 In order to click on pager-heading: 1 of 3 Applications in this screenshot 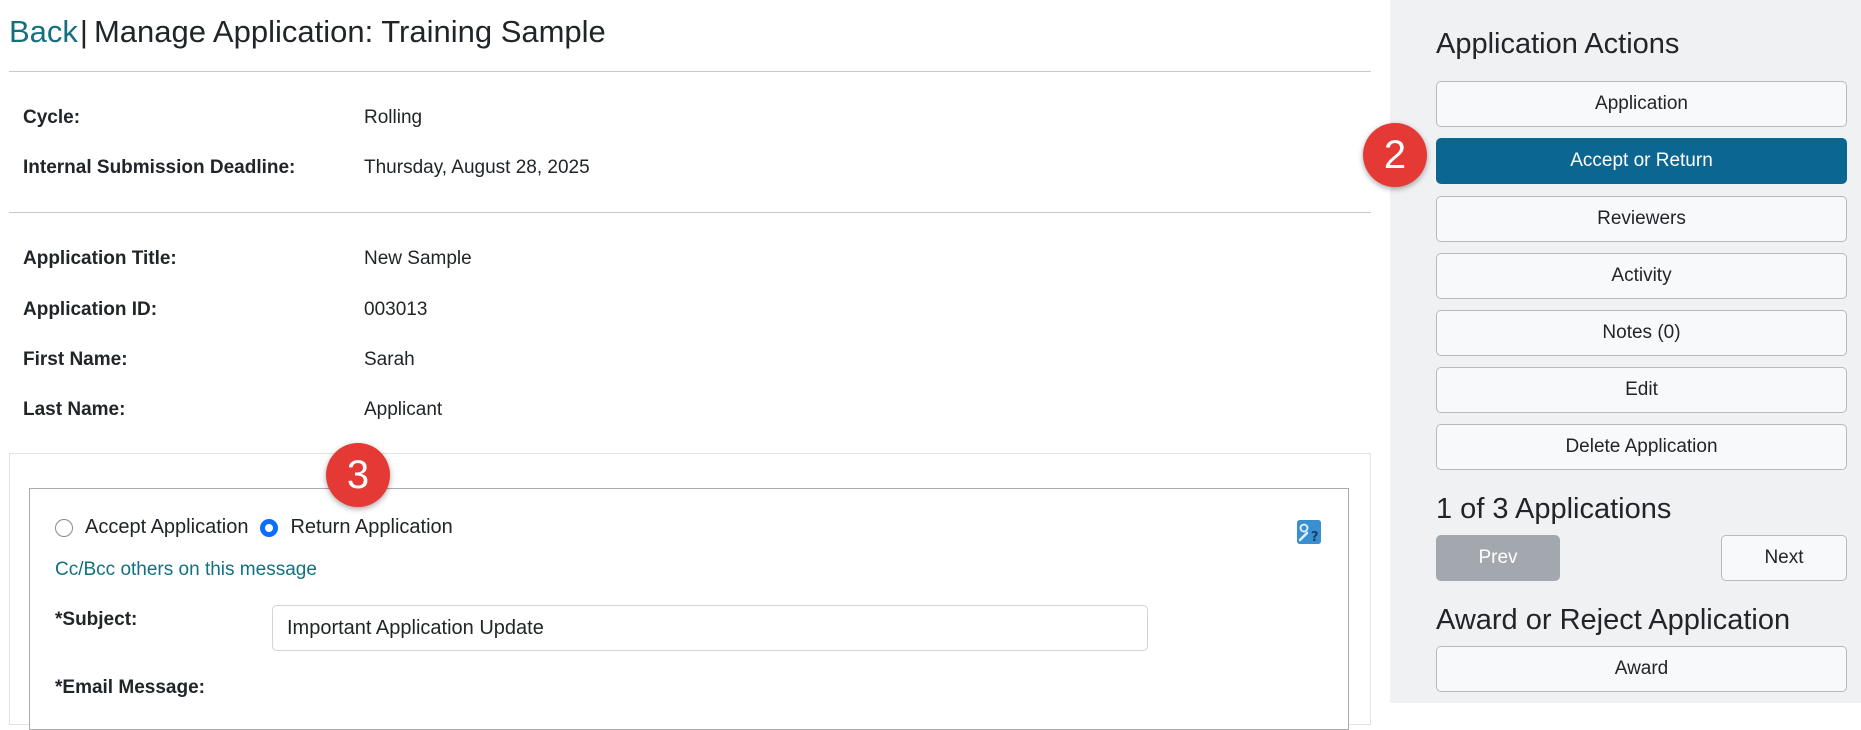, I will do `click(1554, 509)`.